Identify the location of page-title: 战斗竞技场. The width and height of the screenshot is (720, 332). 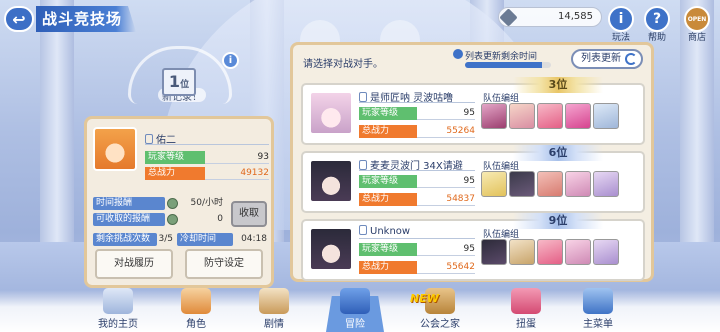
(82, 19).